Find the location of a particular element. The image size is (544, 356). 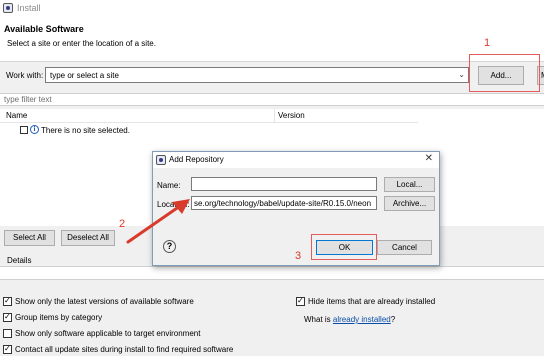

cancel-button: Cancel is located at coordinates (404, 247).